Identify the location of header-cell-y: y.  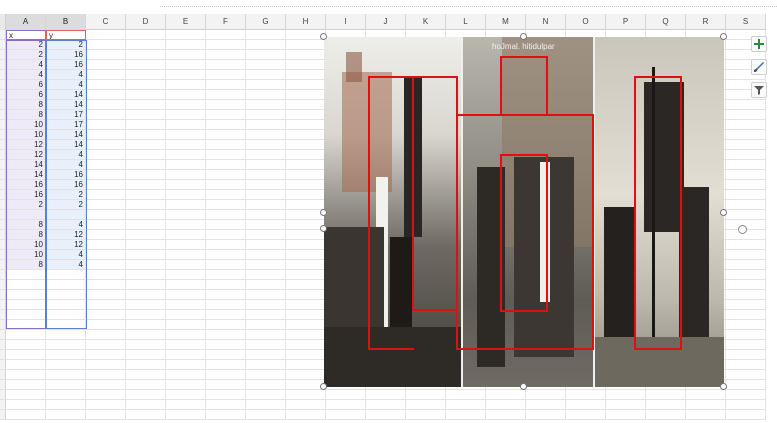
(66, 35).